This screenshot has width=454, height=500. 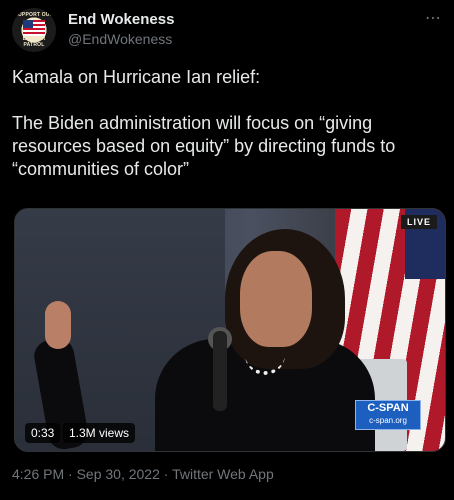 I want to click on flag-icon, so click(x=34, y=28).